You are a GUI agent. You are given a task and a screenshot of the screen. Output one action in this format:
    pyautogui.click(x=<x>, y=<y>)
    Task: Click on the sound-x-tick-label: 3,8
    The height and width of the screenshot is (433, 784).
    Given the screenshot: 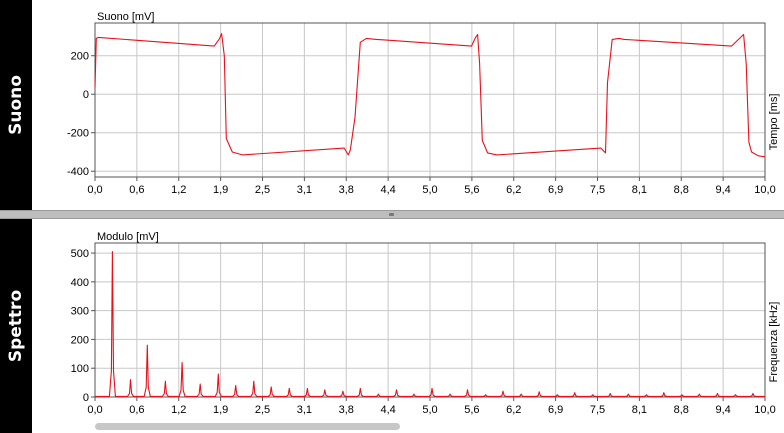 What is the action you would take?
    pyautogui.click(x=346, y=190)
    